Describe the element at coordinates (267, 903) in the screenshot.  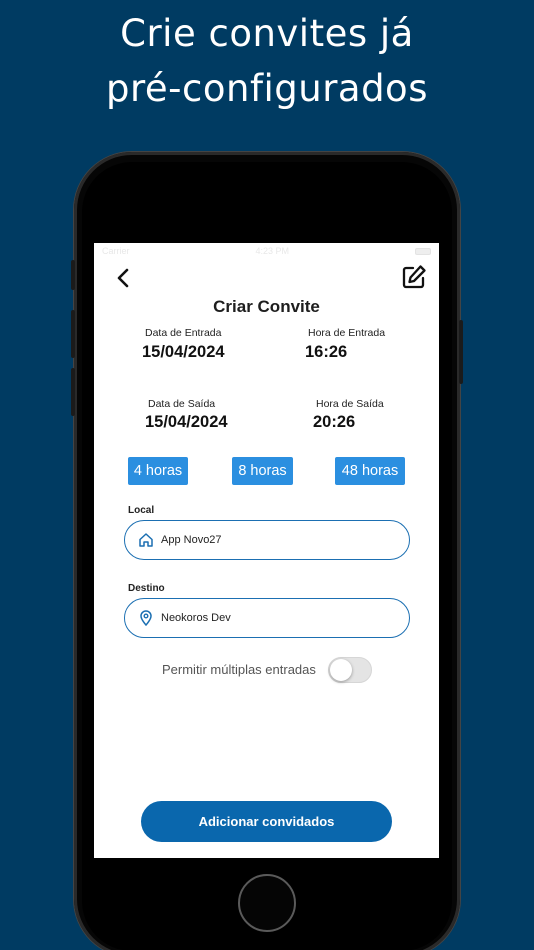
I see `home-button` at that location.